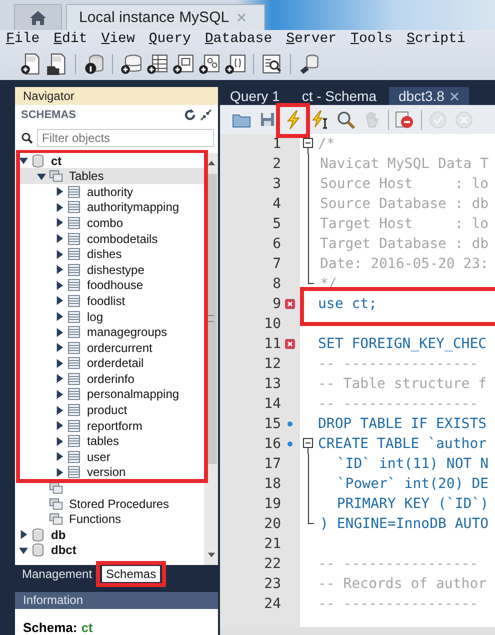 The height and width of the screenshot is (635, 495). What do you see at coordinates (276, 204) in the screenshot?
I see `line-number: 4` at bounding box center [276, 204].